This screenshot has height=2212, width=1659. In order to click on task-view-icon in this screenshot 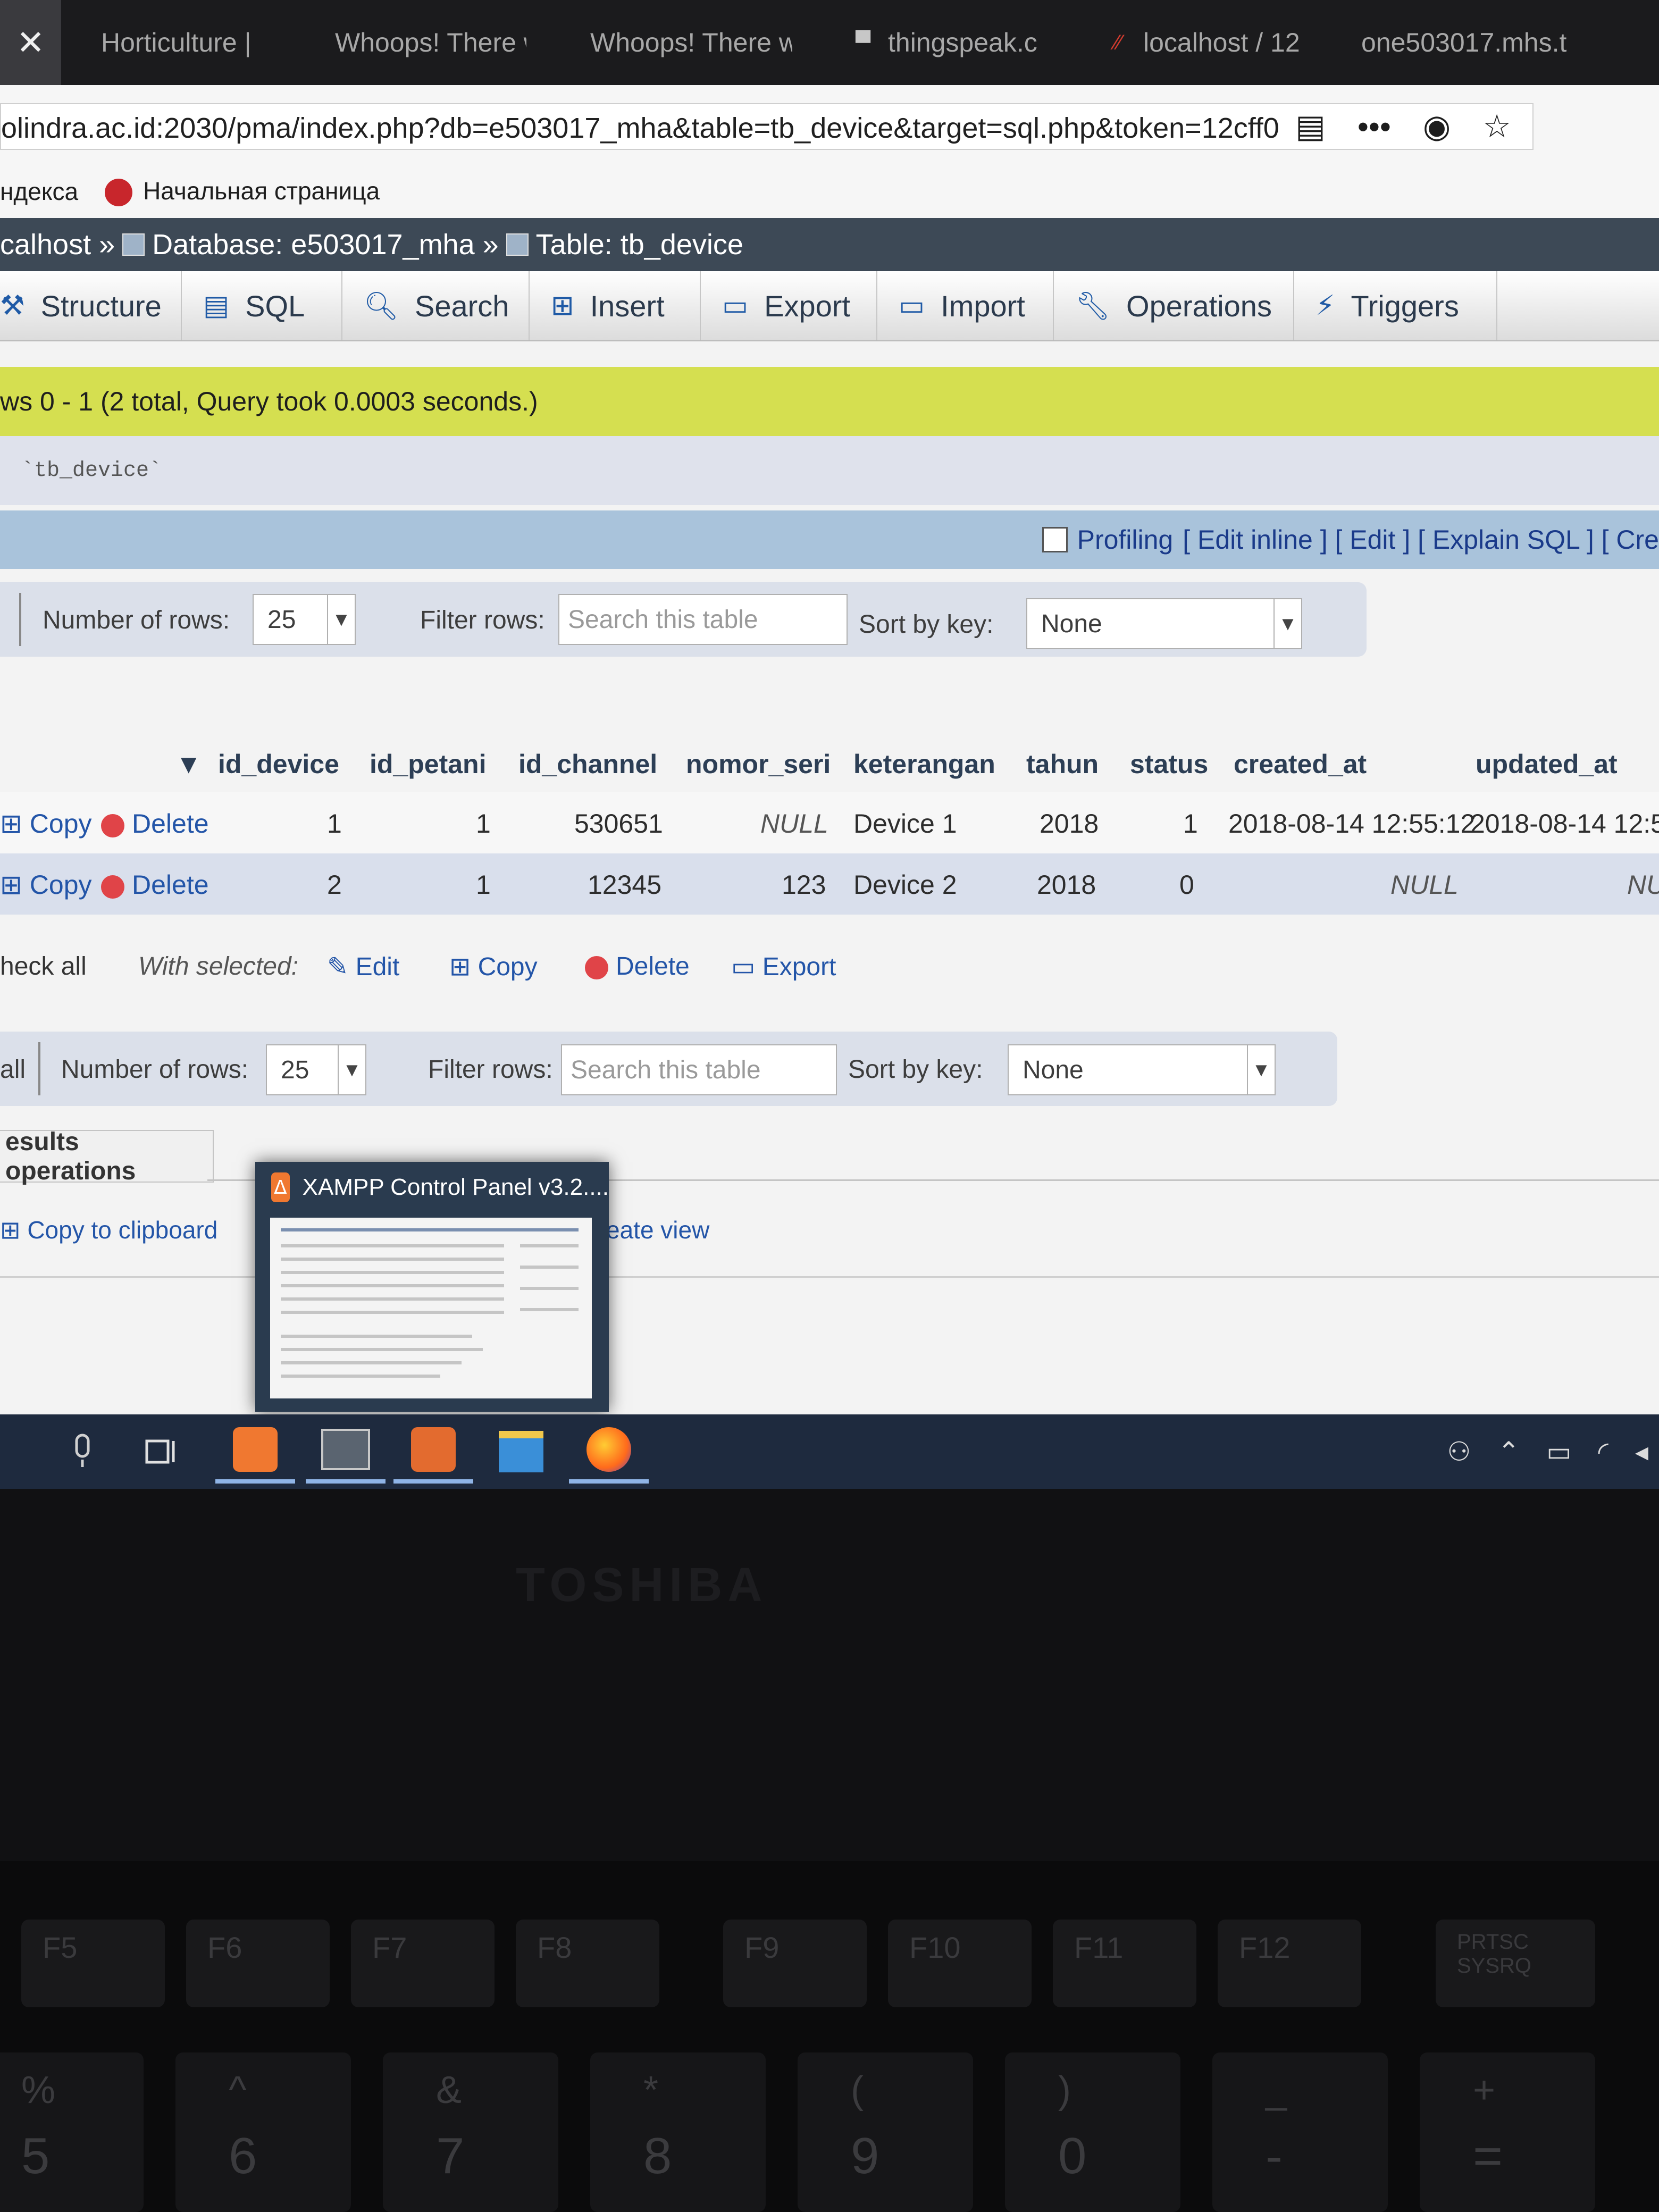, I will do `click(162, 1452)`.